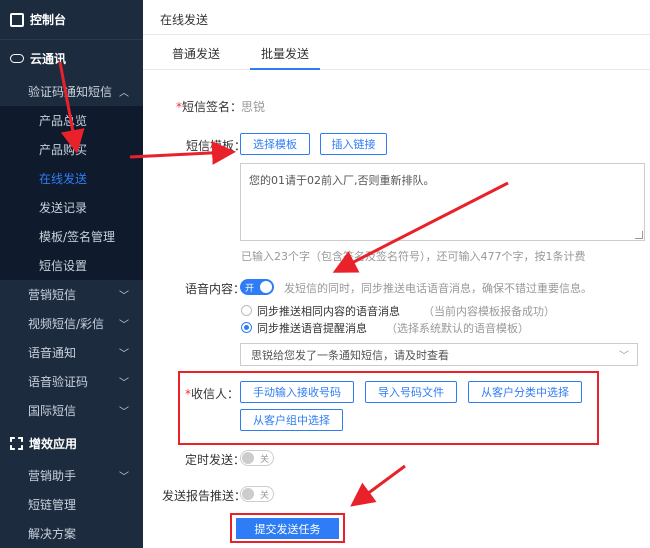  I want to click on title-divider, so click(396, 34).